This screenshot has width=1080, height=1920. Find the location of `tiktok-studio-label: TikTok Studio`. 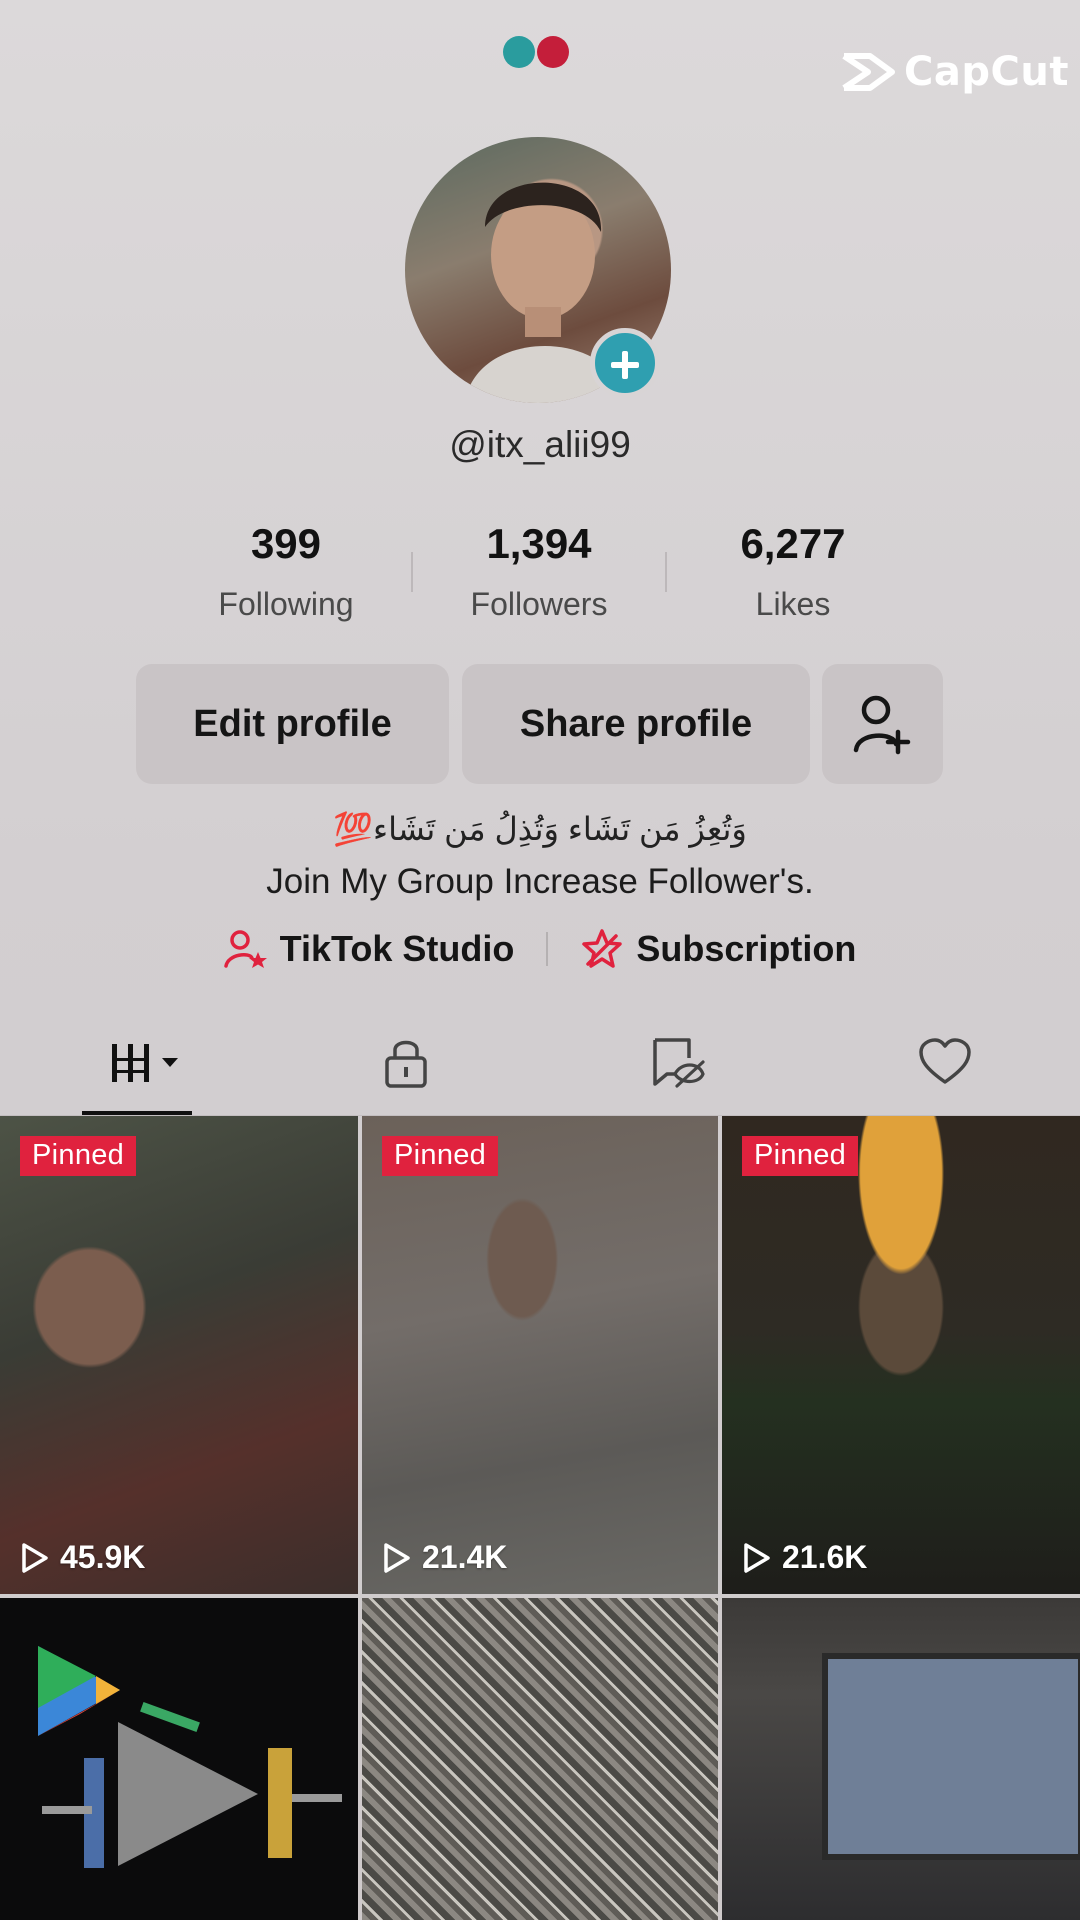

tiktok-studio-label: TikTok Studio is located at coordinates (397, 948).